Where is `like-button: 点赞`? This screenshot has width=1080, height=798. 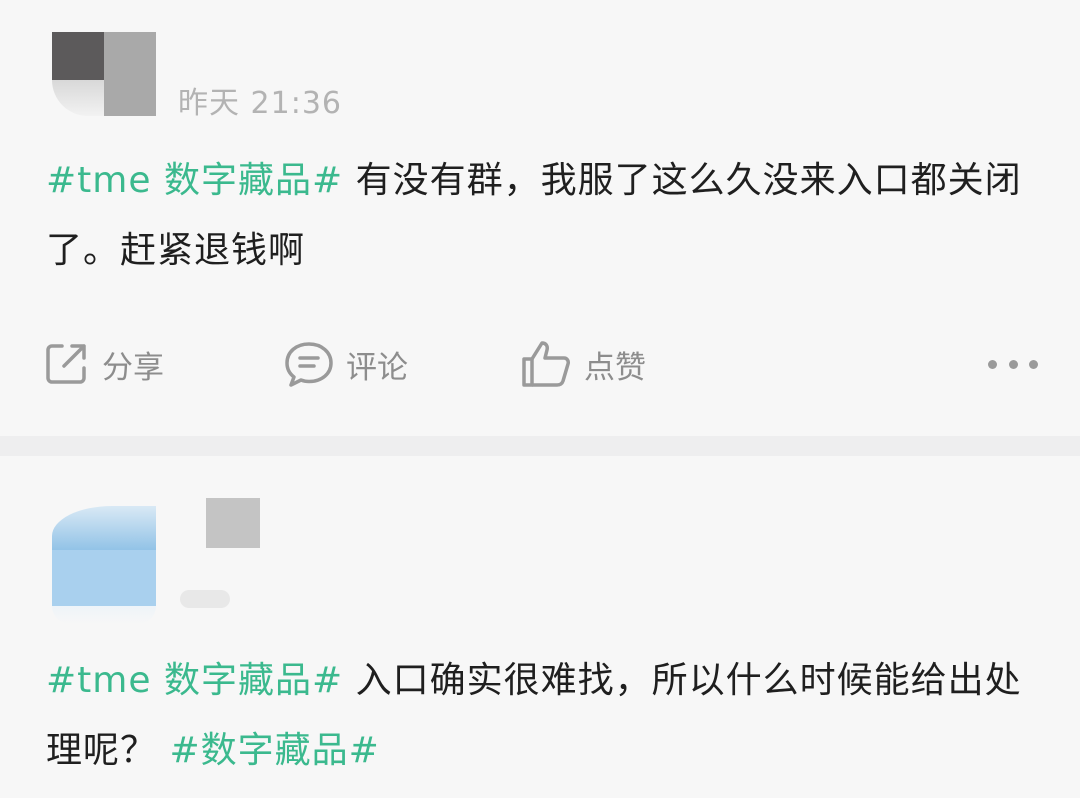
like-button: 点赞 is located at coordinates (583, 364).